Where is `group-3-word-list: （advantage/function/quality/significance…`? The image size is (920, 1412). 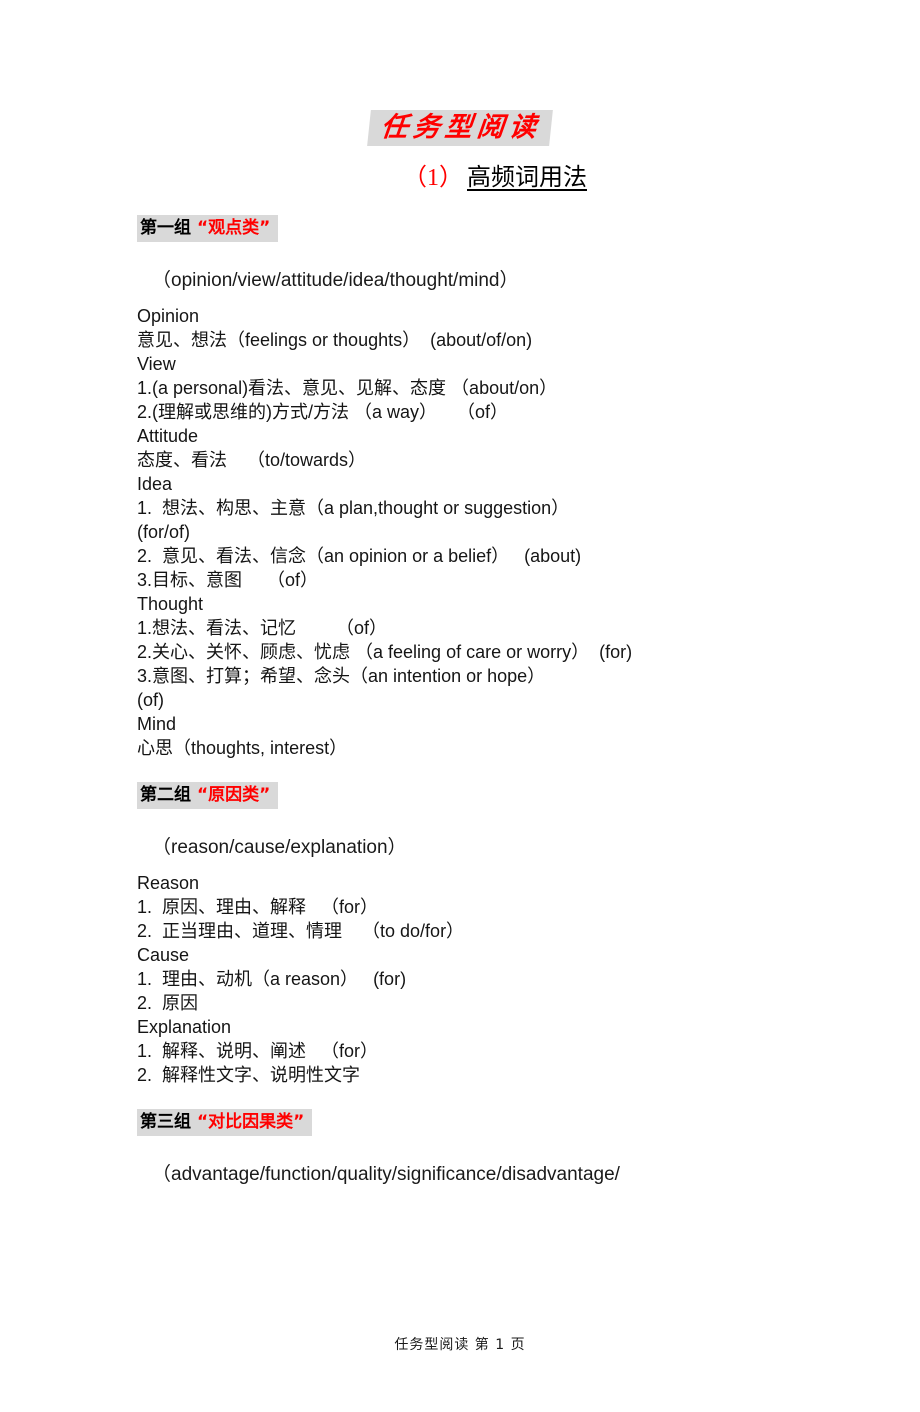 group-3-word-list: （advantage/function/quality/significance… is located at coordinates (386, 1175).